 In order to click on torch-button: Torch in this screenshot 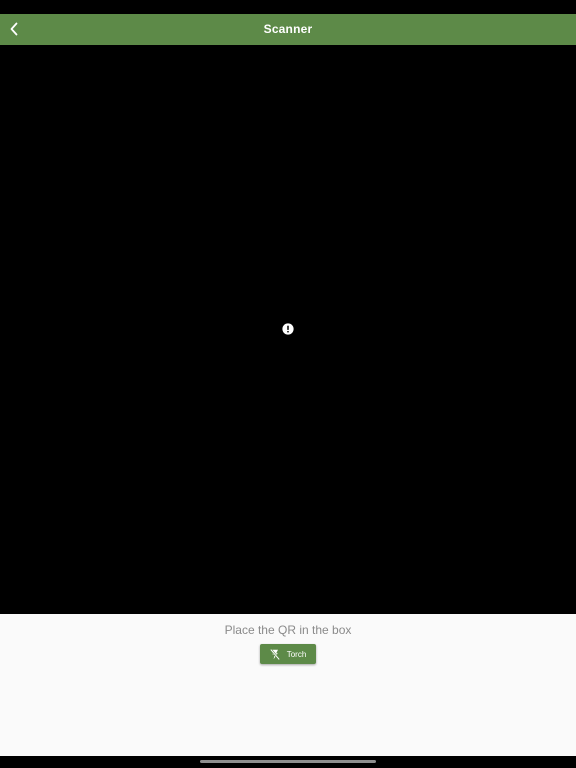, I will do `click(288, 654)`.